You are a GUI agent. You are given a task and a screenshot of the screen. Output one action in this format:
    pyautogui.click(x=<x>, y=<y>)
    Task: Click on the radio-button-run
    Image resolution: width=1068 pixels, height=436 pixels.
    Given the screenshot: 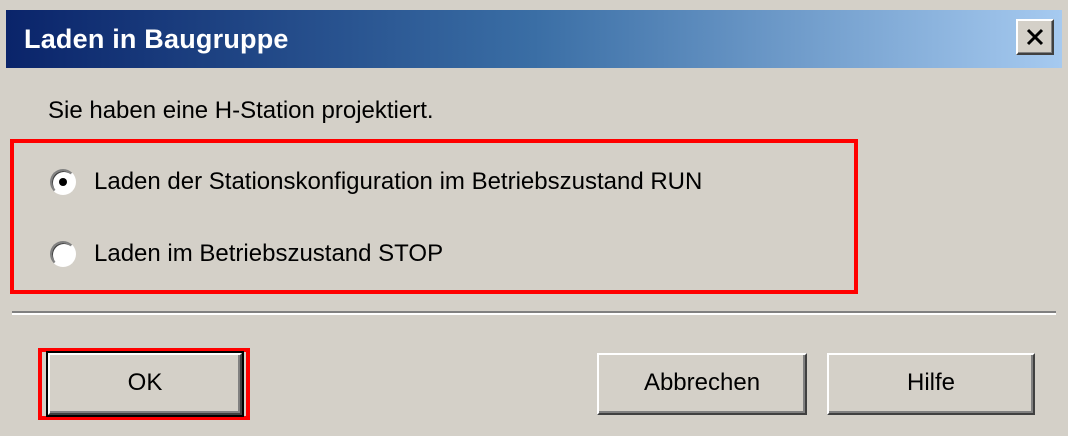 What is the action you would take?
    pyautogui.click(x=63, y=182)
    